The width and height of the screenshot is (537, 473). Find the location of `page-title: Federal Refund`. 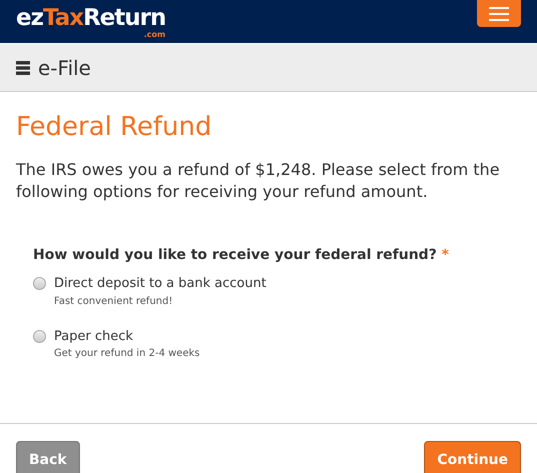

page-title: Federal Refund is located at coordinates (114, 128).